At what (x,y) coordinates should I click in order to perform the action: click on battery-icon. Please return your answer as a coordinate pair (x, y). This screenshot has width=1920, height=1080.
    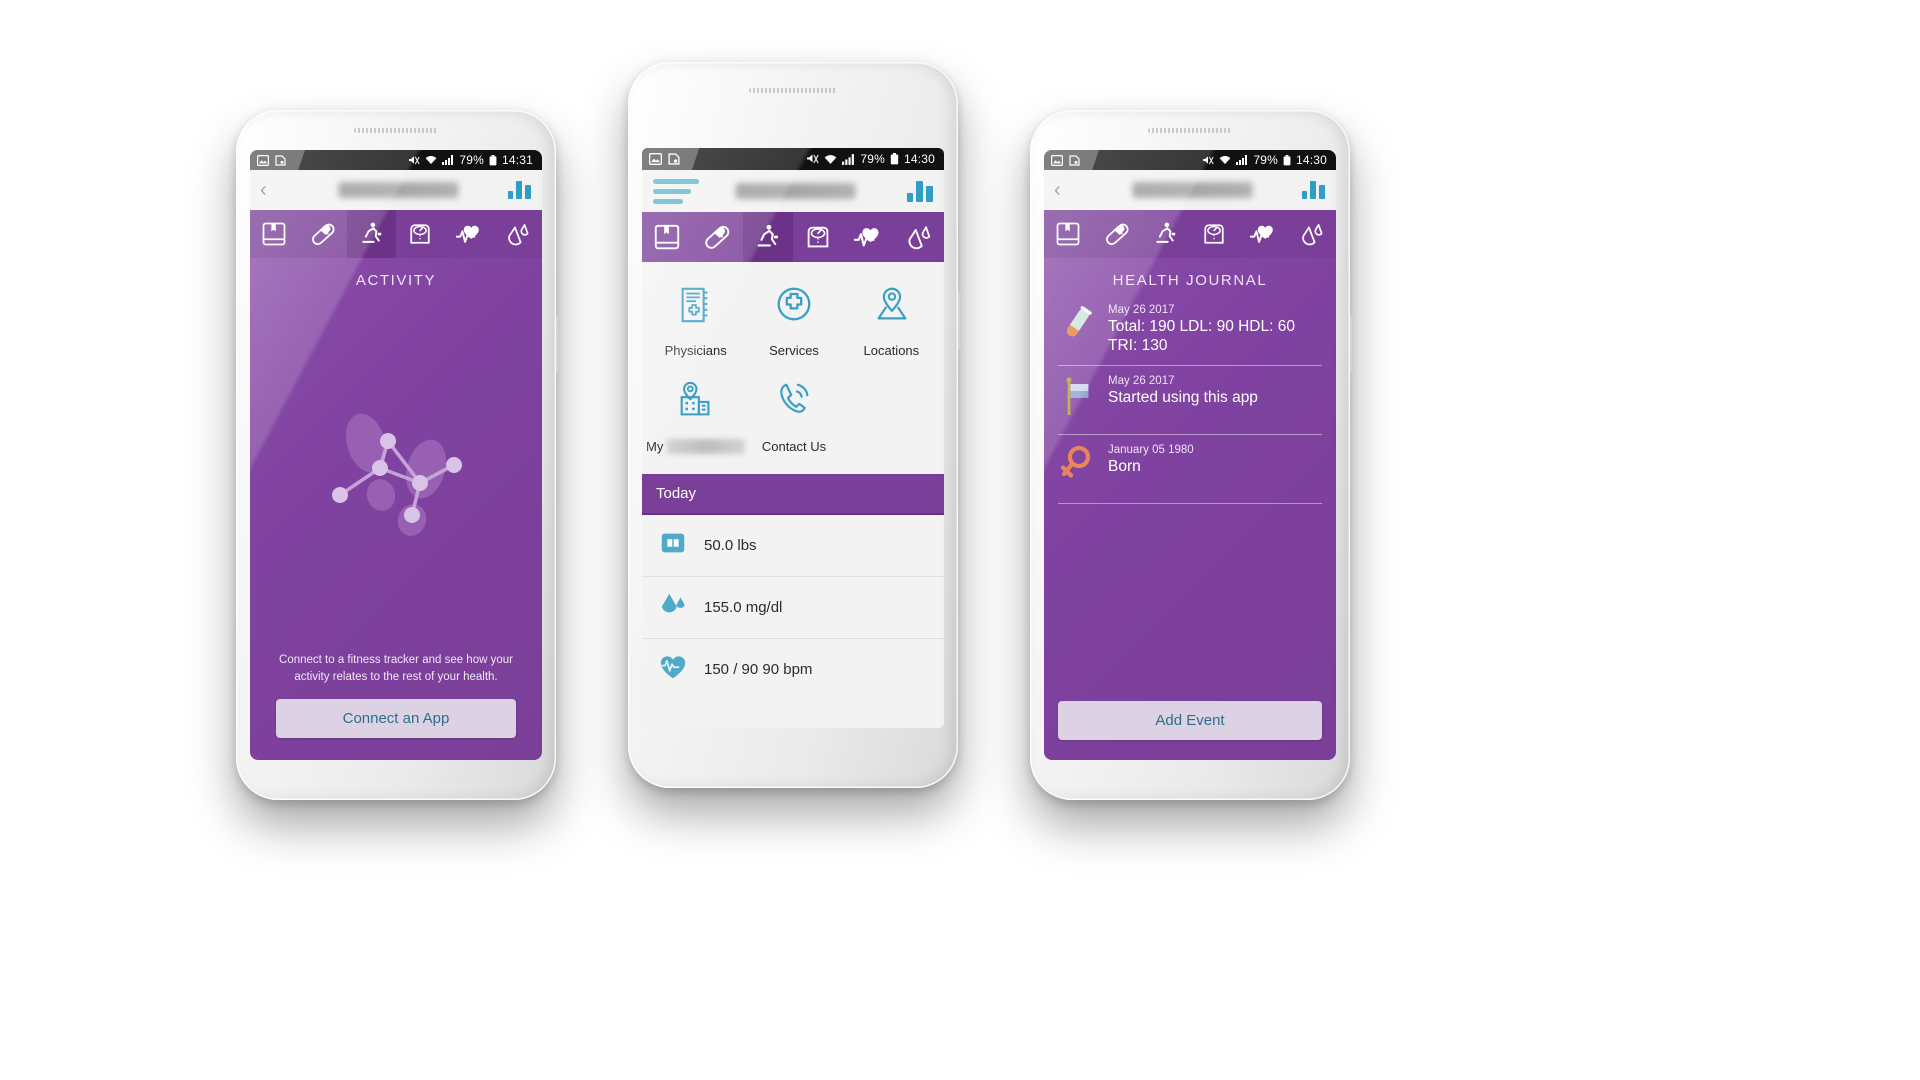
    Looking at the image, I should click on (894, 159).